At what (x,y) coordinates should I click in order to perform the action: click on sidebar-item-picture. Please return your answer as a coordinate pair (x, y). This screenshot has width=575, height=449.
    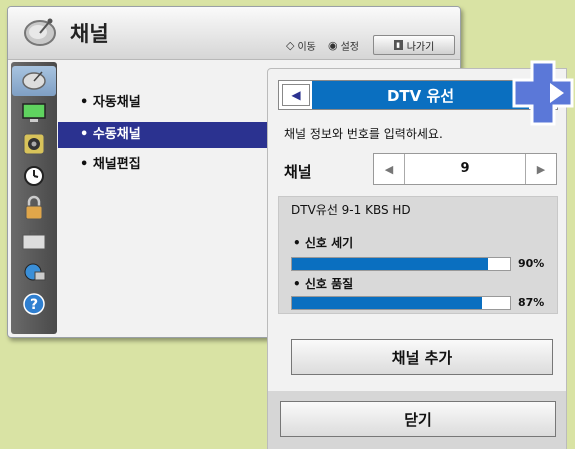
    Looking at the image, I should click on (34, 113).